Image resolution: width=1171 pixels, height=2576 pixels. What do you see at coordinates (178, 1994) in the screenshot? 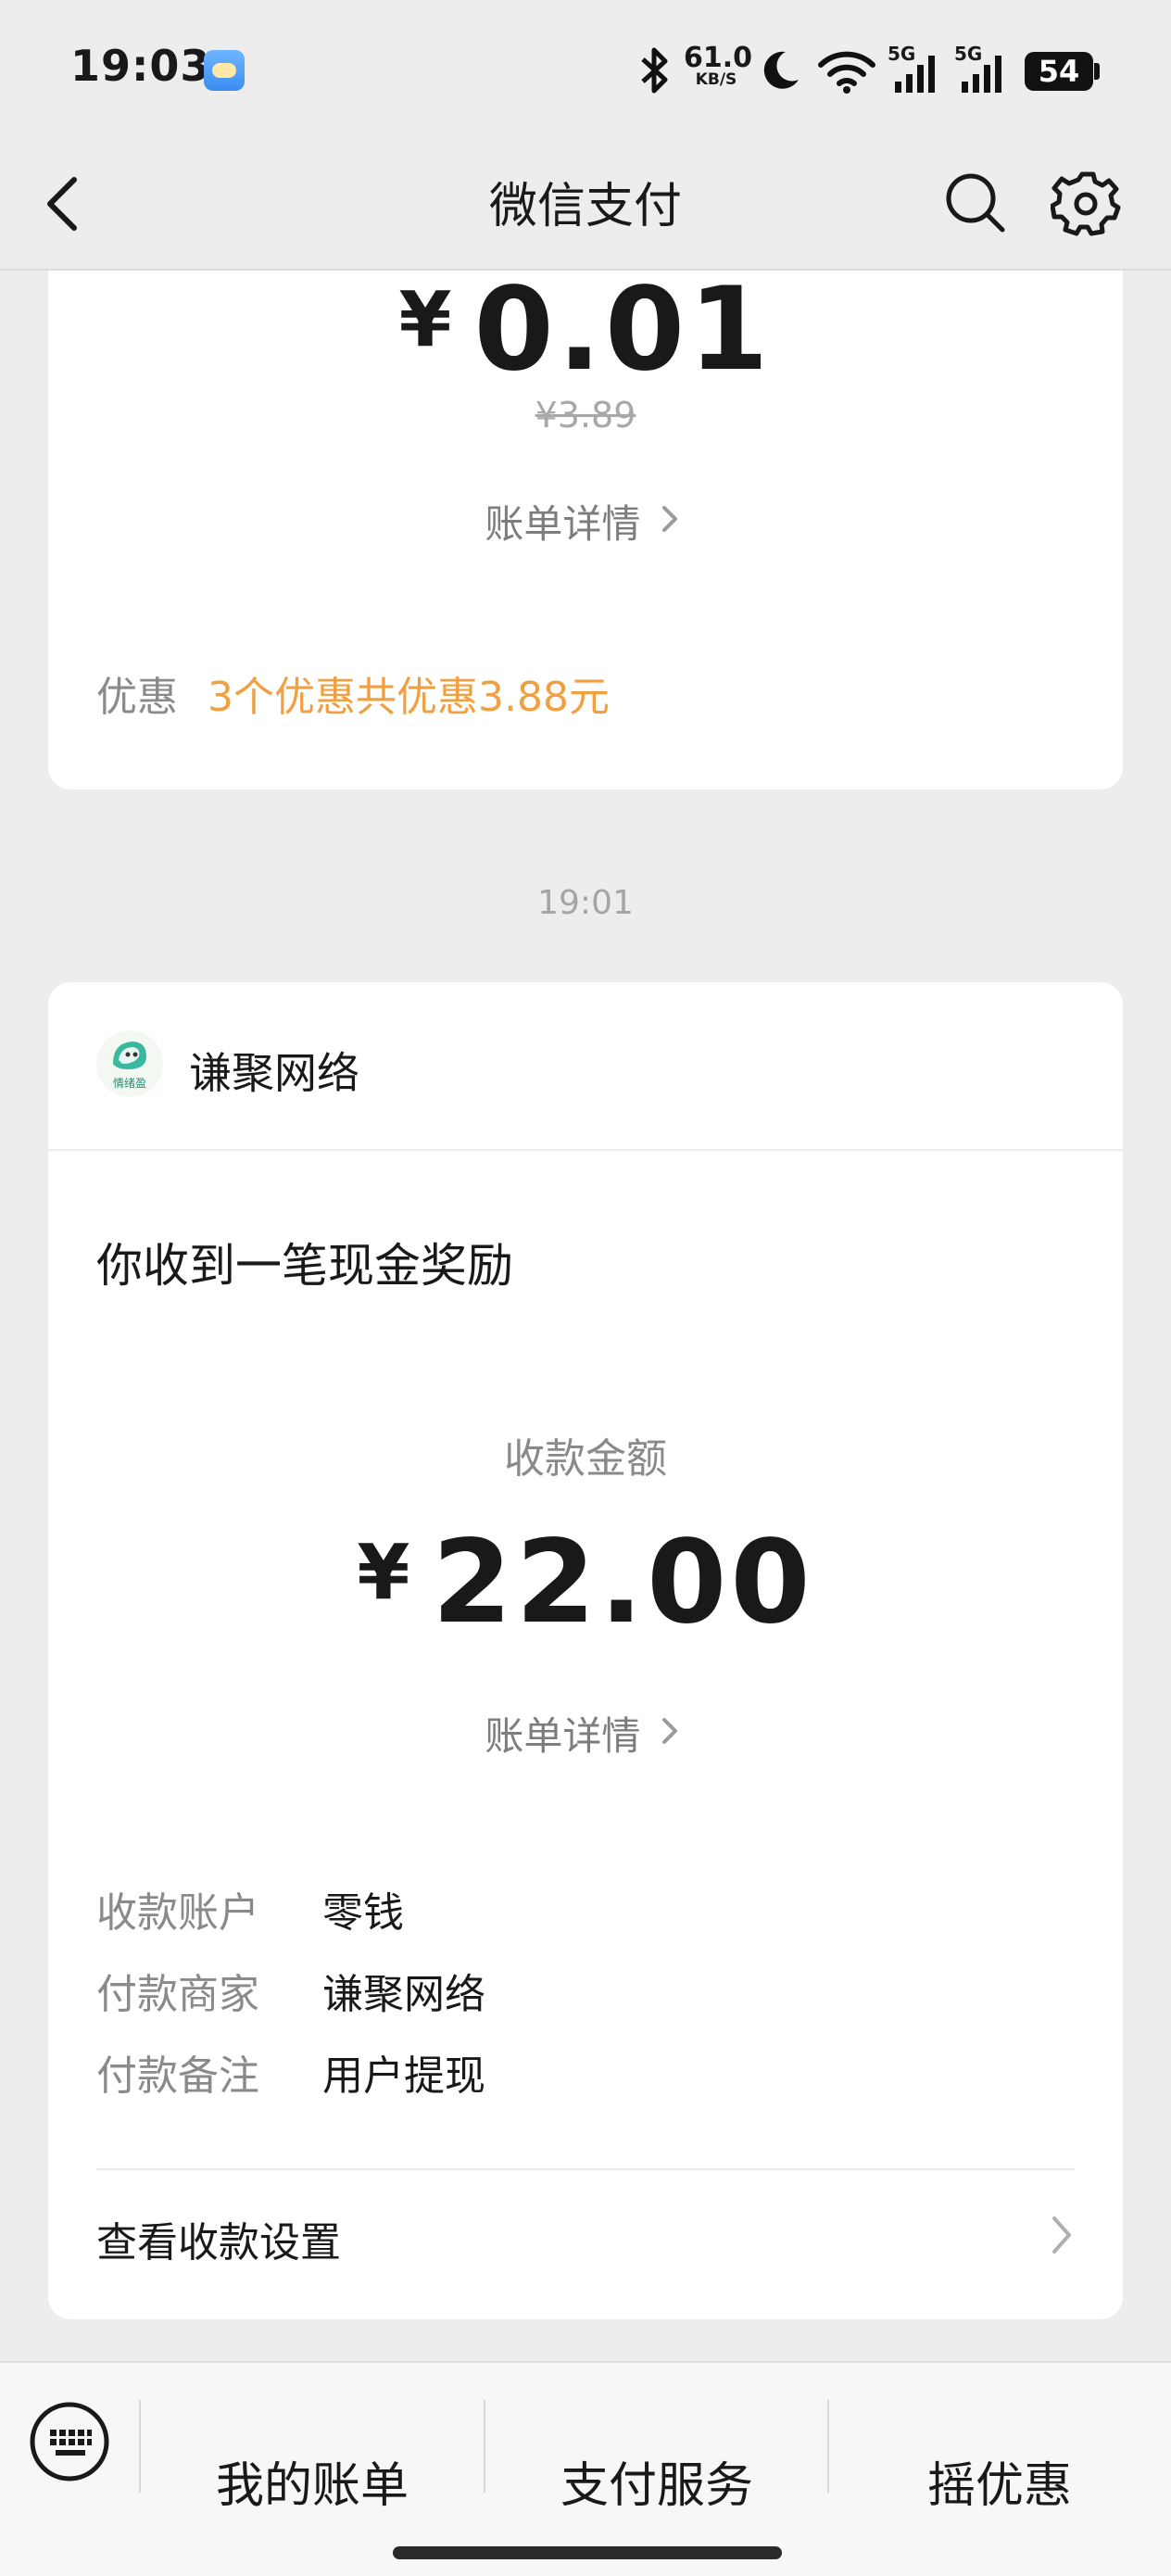
I see `info-row-label: 付款商家` at bounding box center [178, 1994].